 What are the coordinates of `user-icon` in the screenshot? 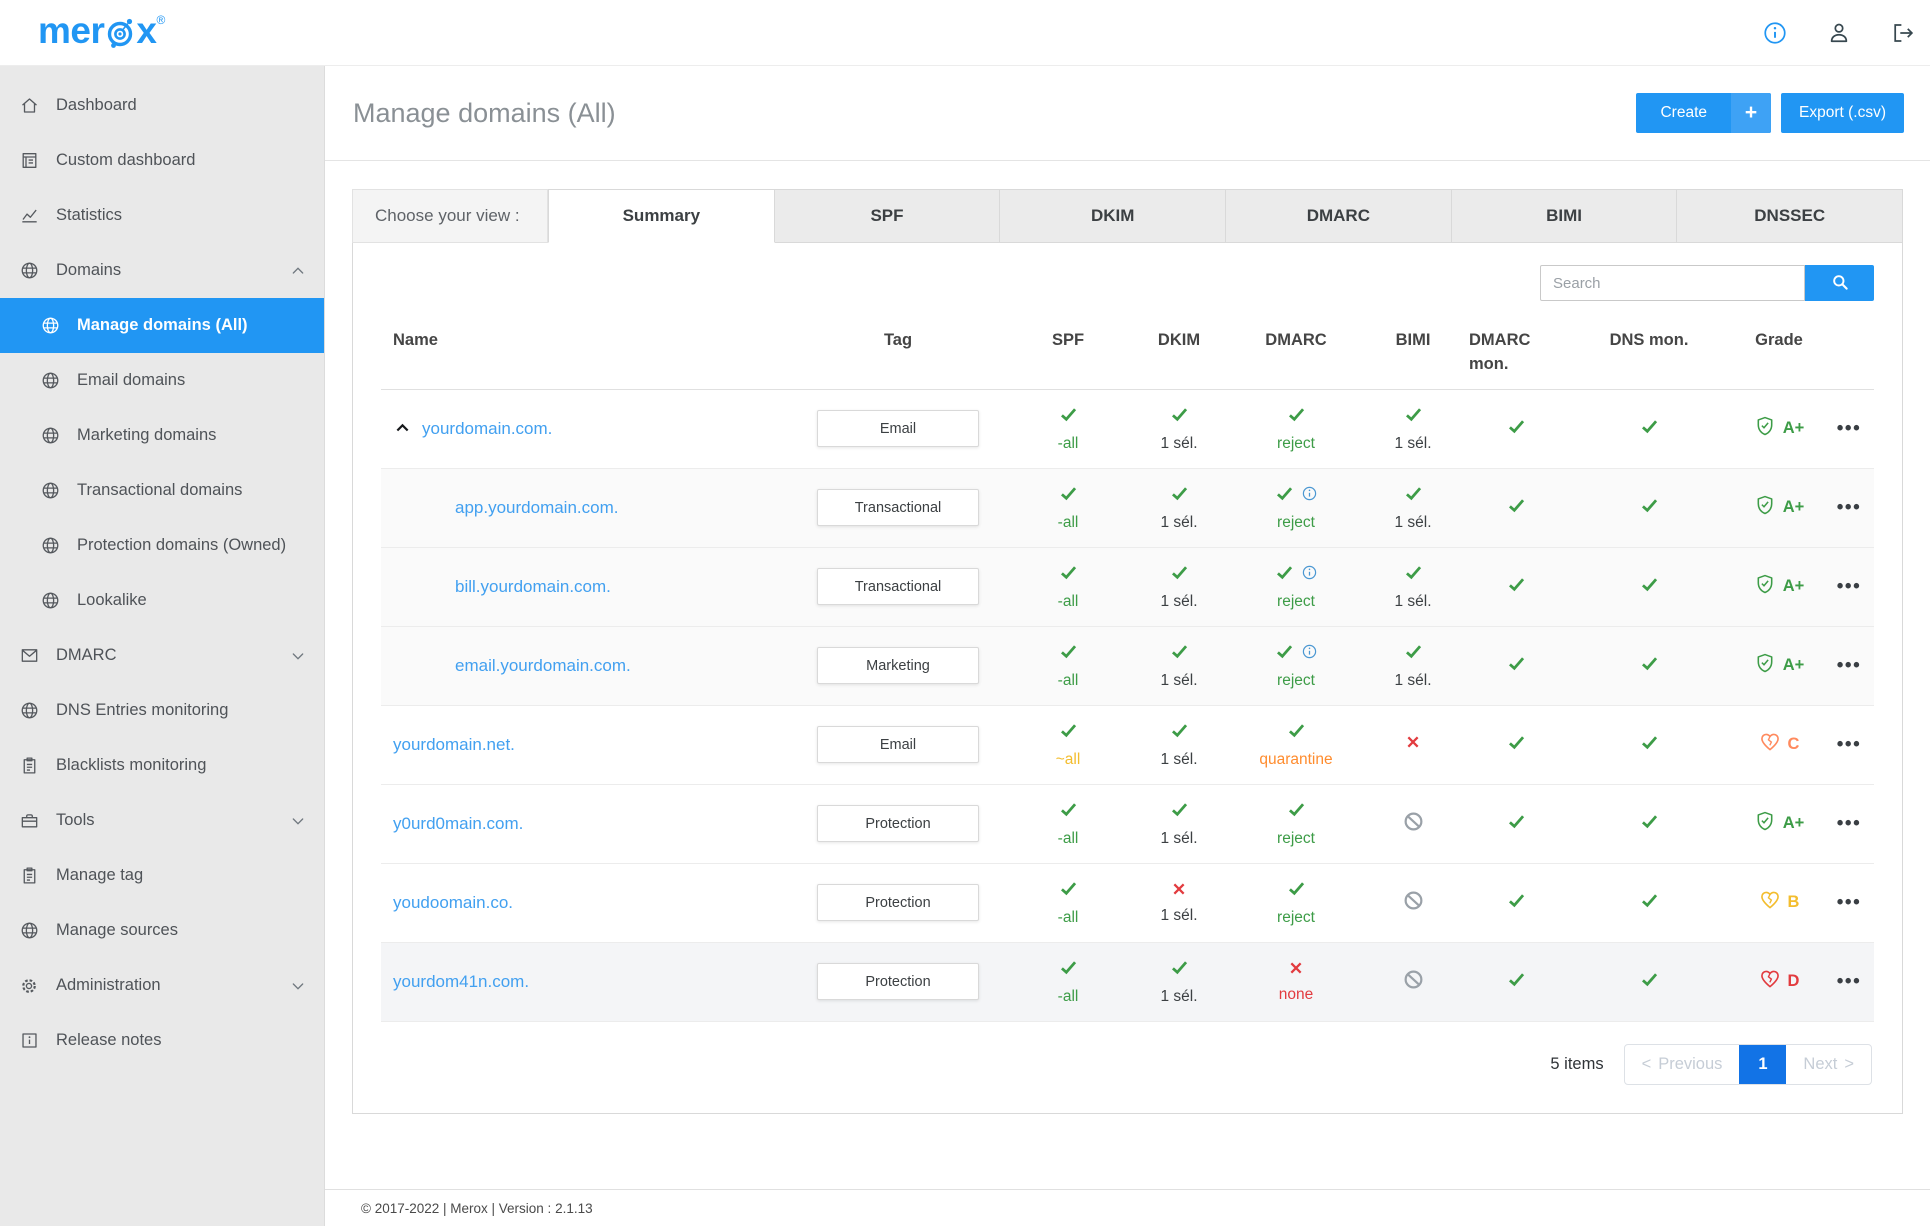 It's located at (1839, 33).